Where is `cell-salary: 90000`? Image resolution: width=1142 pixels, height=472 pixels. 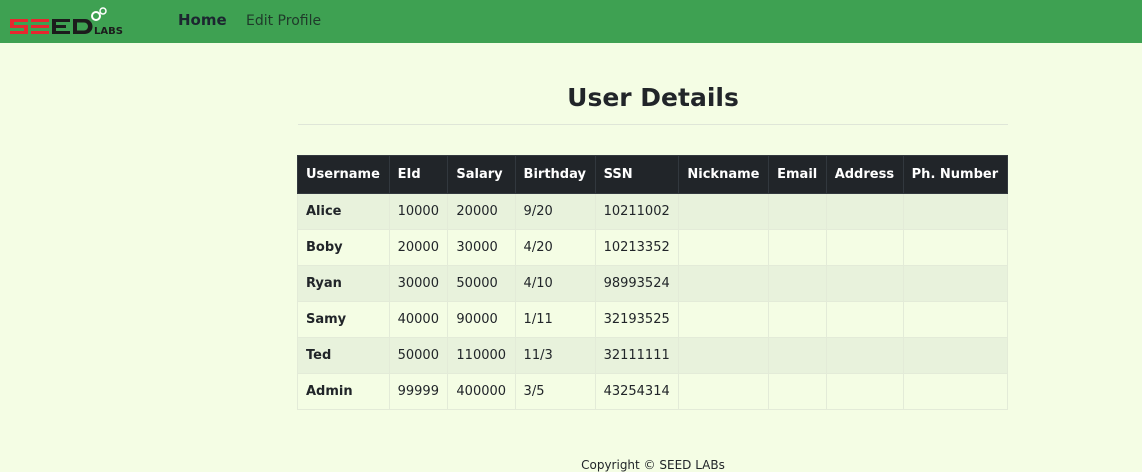 cell-salary: 90000 is located at coordinates (481, 319).